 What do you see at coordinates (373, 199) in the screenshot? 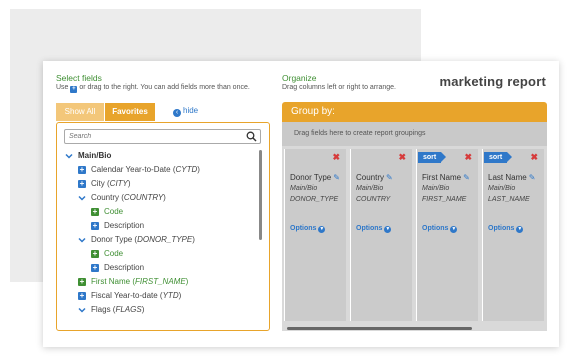
I see `column-field-code: COUNTRY` at bounding box center [373, 199].